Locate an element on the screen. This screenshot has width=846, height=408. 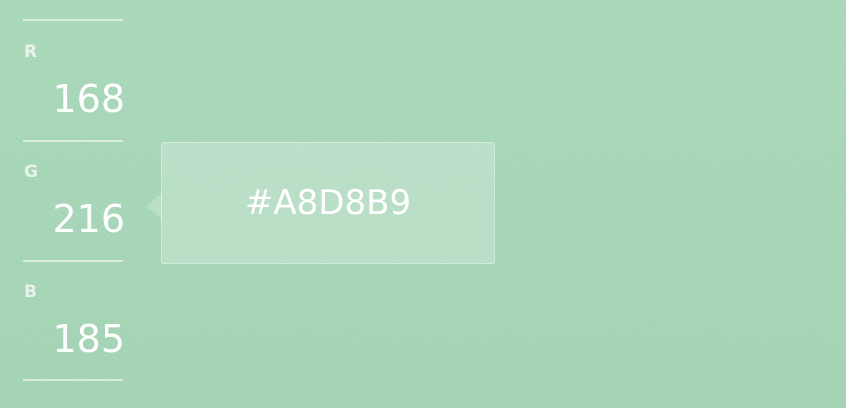
divider-top is located at coordinates (73, 20).